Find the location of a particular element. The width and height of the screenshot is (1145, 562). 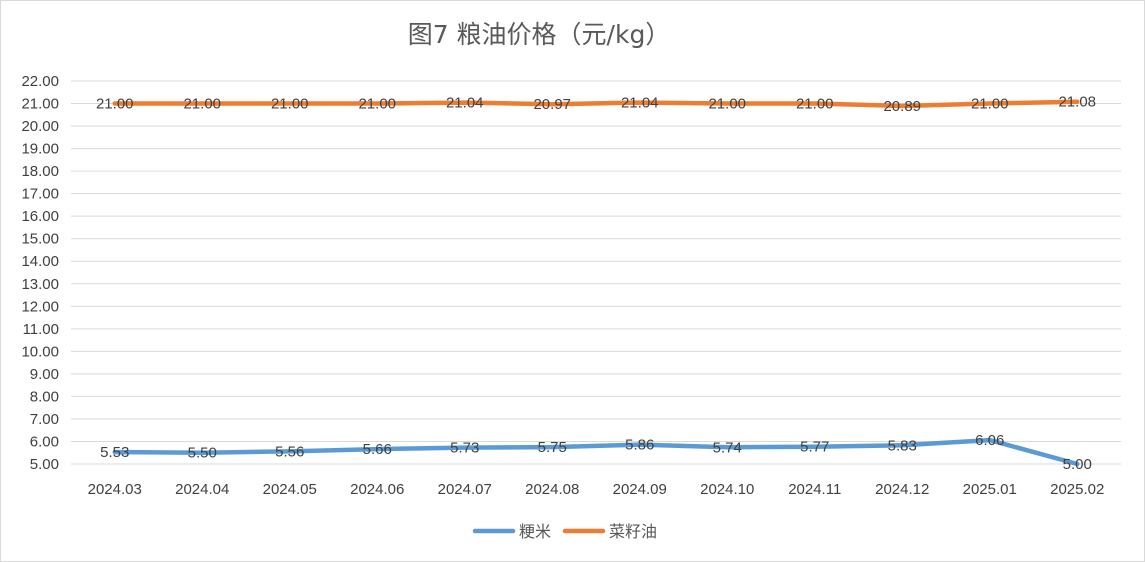

y-tick-label: 11.00 is located at coordinates (41, 329).